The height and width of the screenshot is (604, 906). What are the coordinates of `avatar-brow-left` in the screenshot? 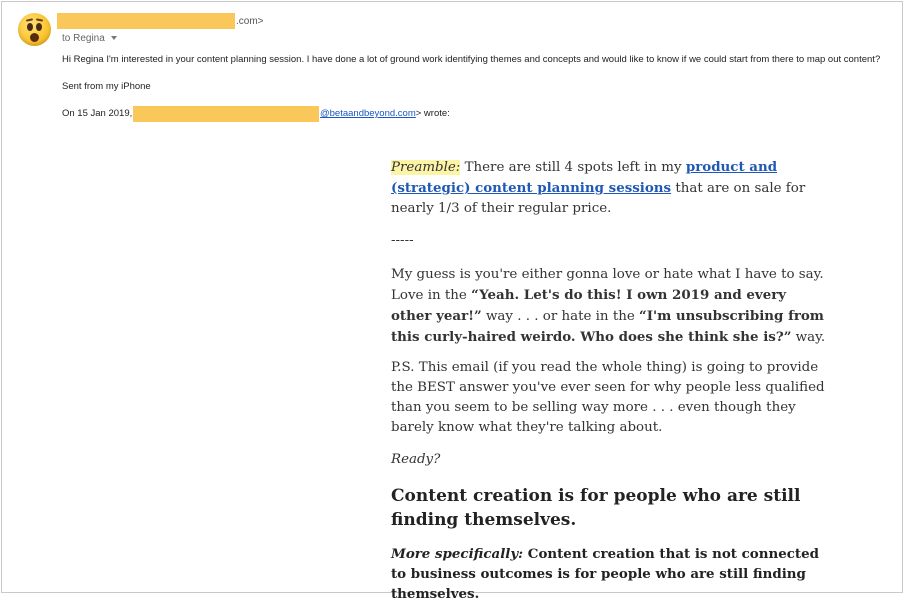 It's located at (29, 20).